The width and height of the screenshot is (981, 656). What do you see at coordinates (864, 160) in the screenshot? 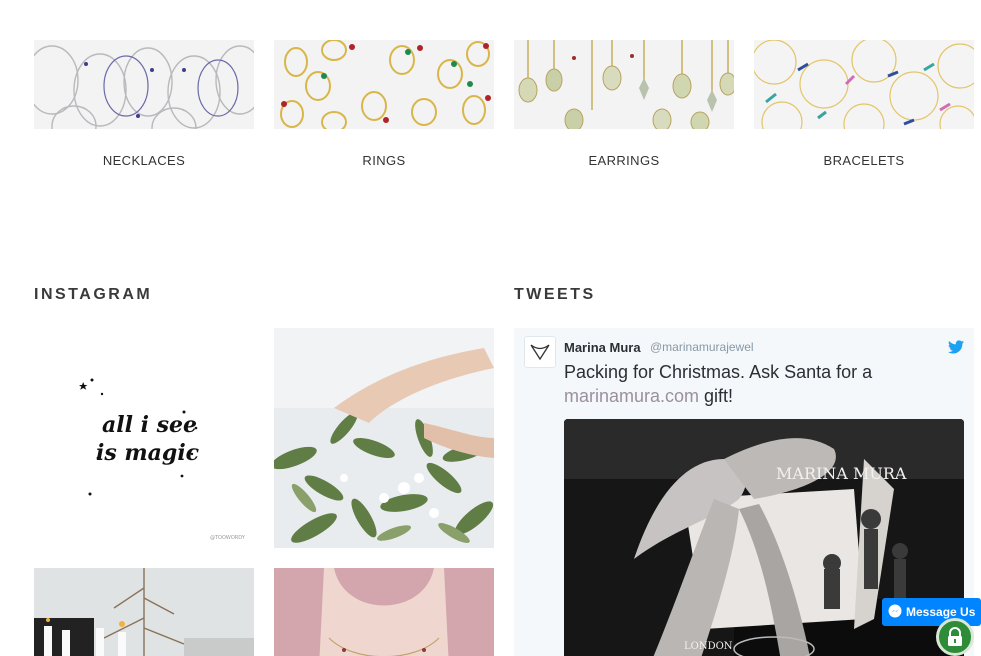
I see `category-label: BRACELETS` at bounding box center [864, 160].